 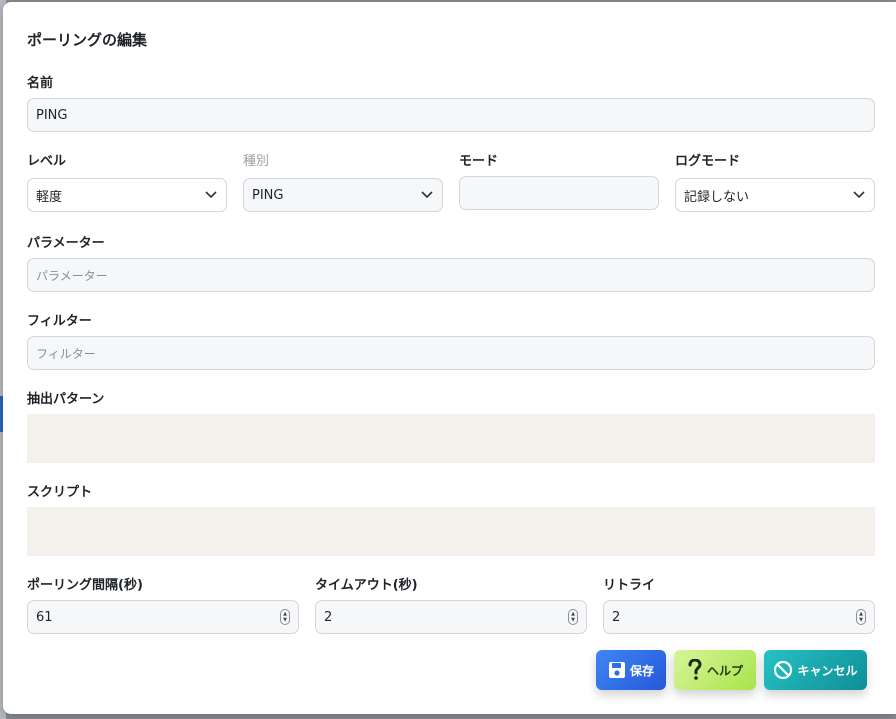 I want to click on save-button-label: 保存, so click(x=641, y=670).